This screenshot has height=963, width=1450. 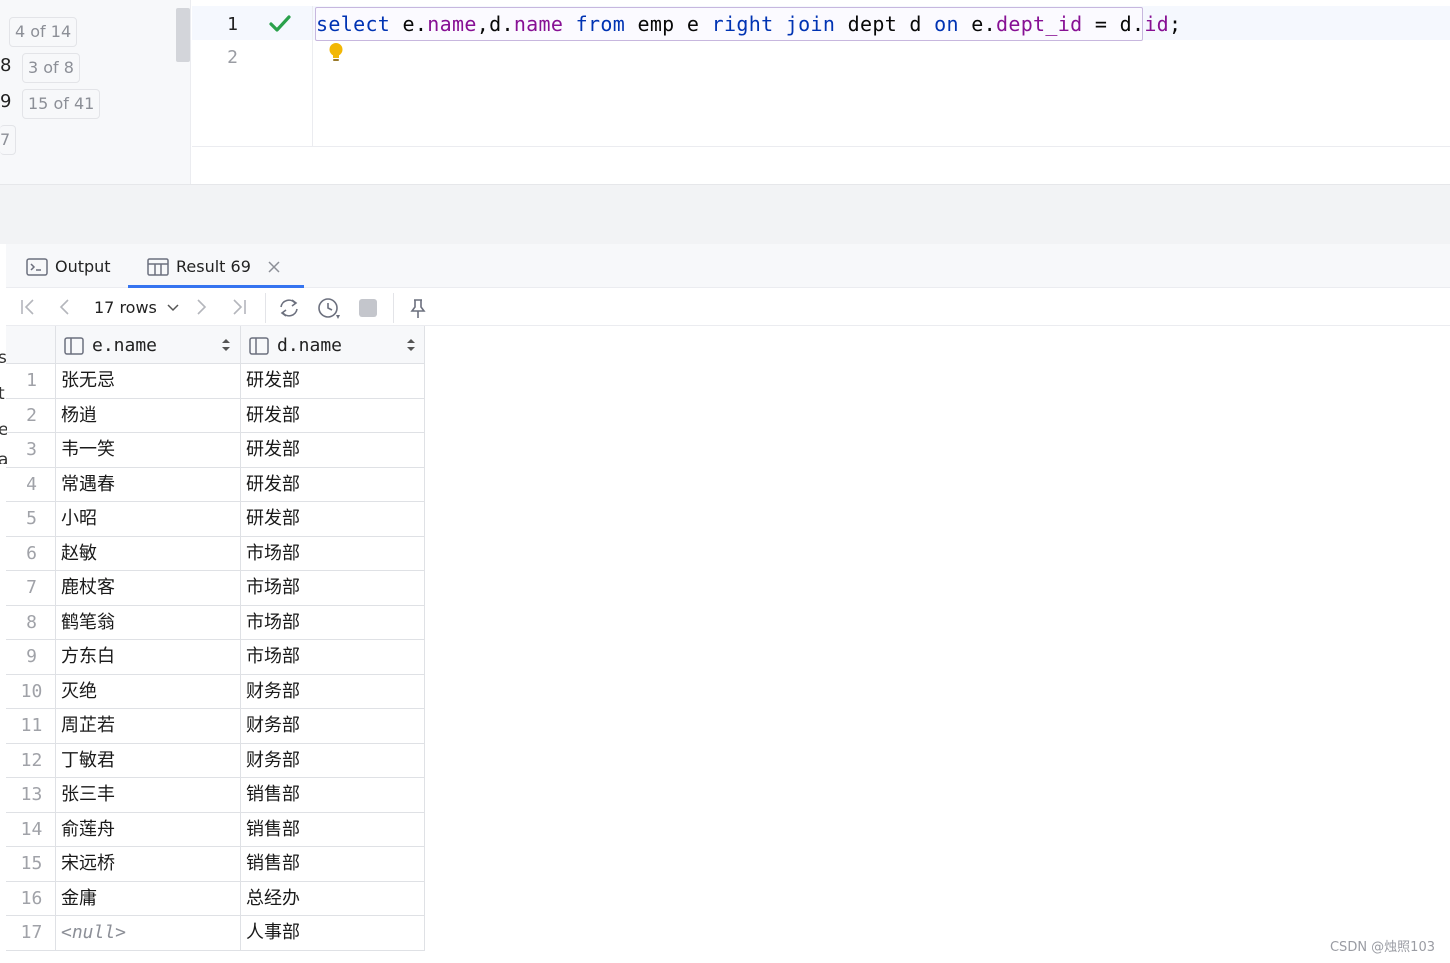 What do you see at coordinates (147, 588) in the screenshot?
I see `cell-e-name: 鹿杖客` at bounding box center [147, 588].